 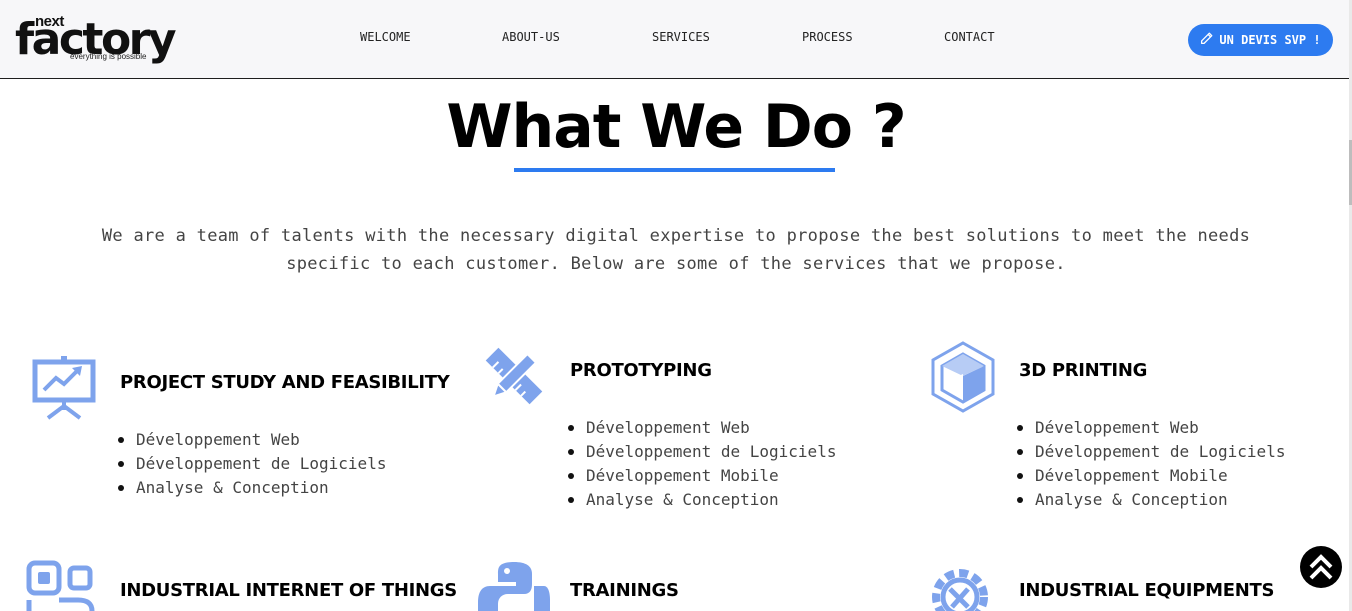 What do you see at coordinates (514, 378) in the screenshot?
I see `ruler-pencil-icon` at bounding box center [514, 378].